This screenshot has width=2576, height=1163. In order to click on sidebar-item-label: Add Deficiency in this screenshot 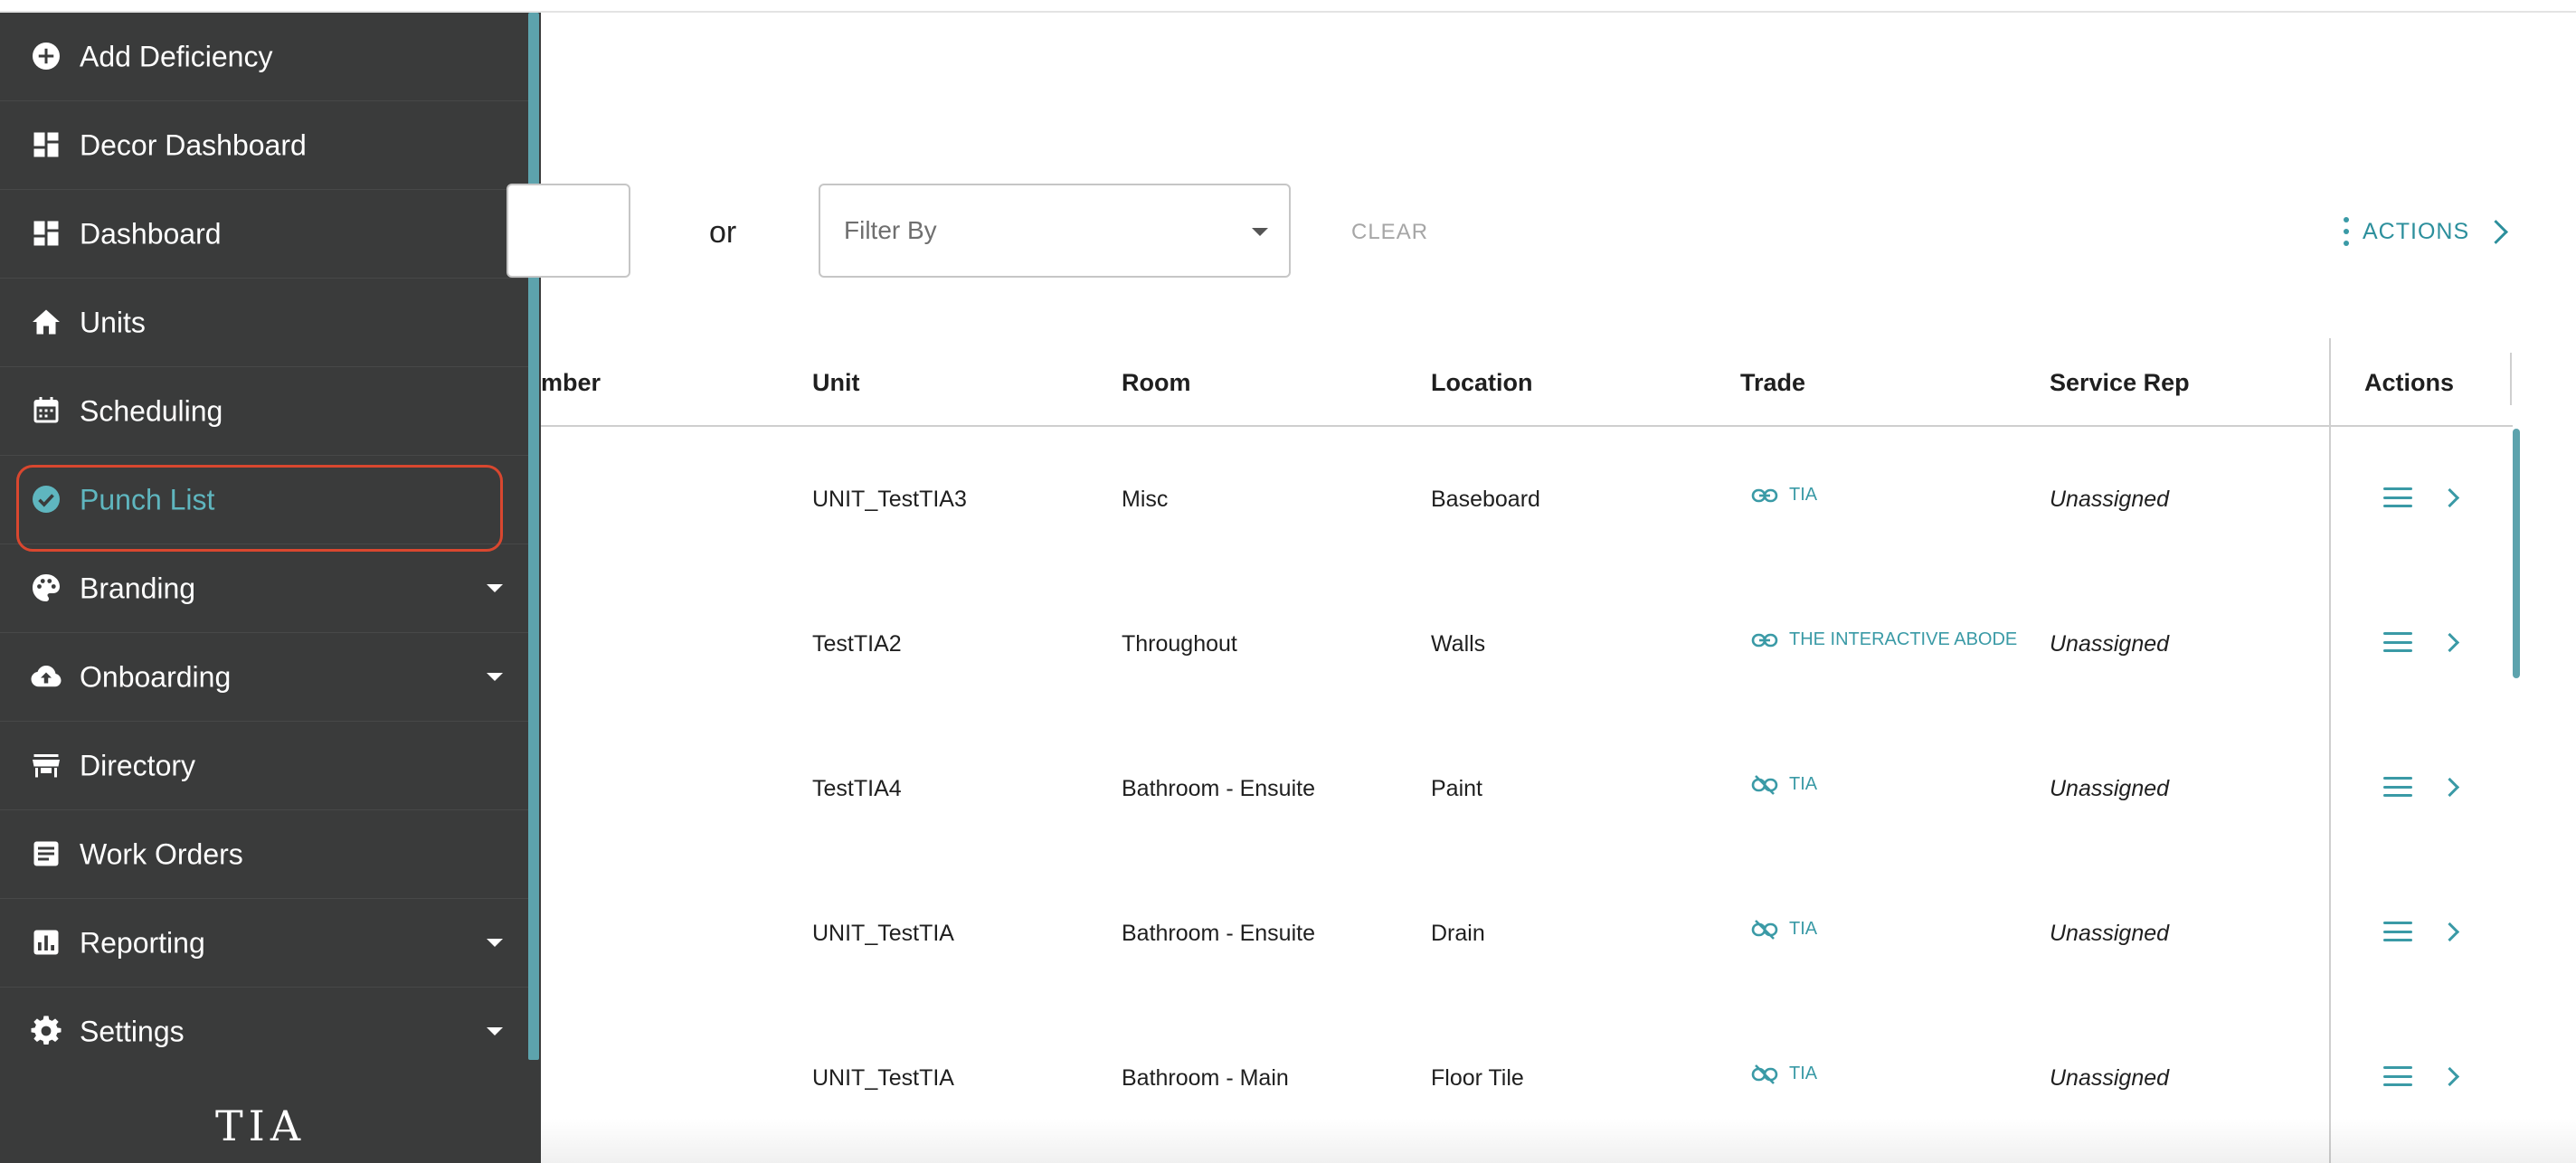, I will do `click(176, 56)`.